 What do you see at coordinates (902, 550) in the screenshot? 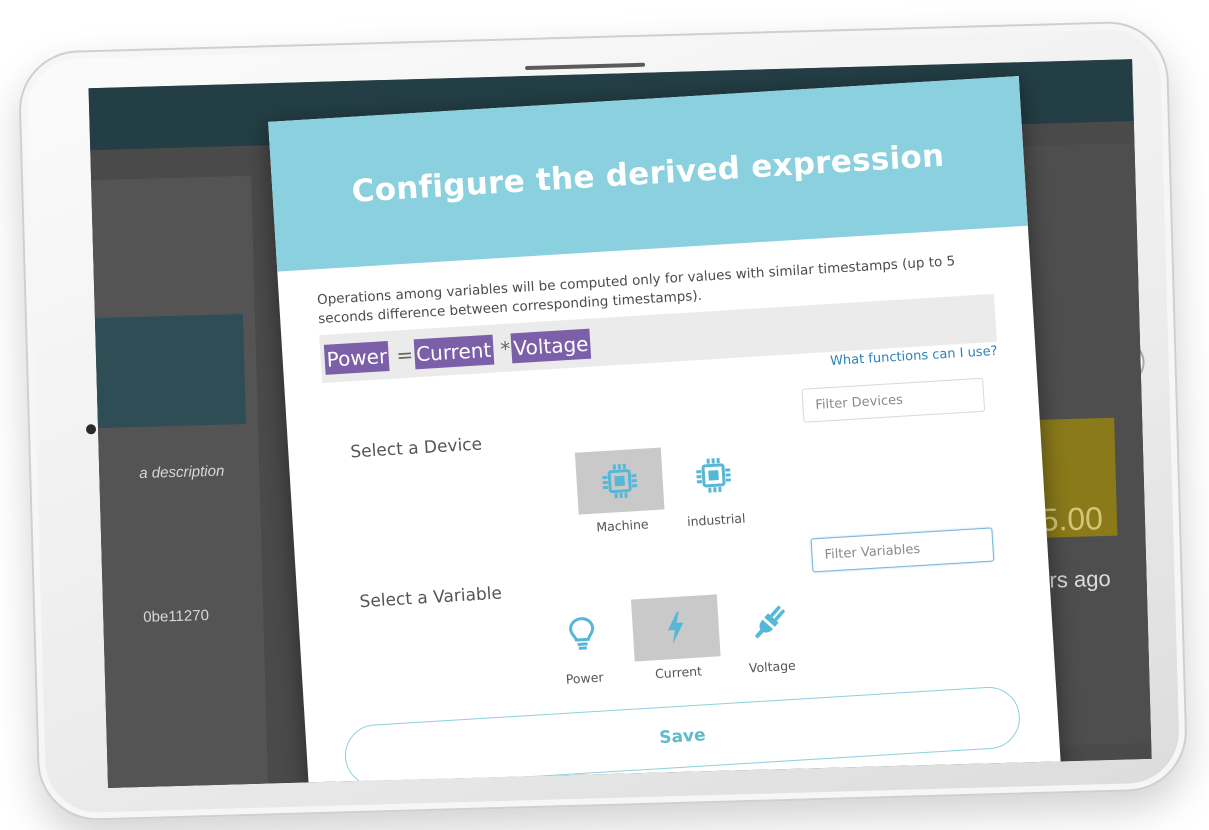
I see `filter-variables-input` at bounding box center [902, 550].